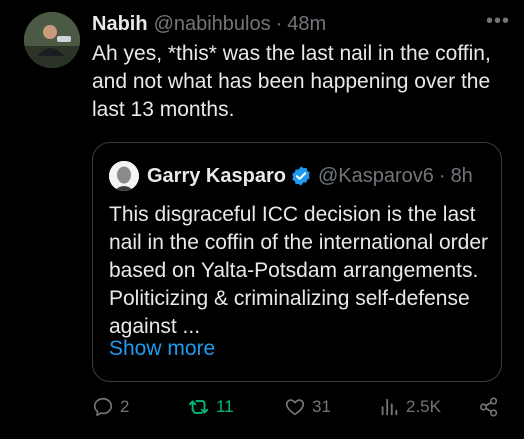 The height and width of the screenshot is (439, 524). Describe the element at coordinates (389, 407) in the screenshot. I see `views-chart-icon` at that location.